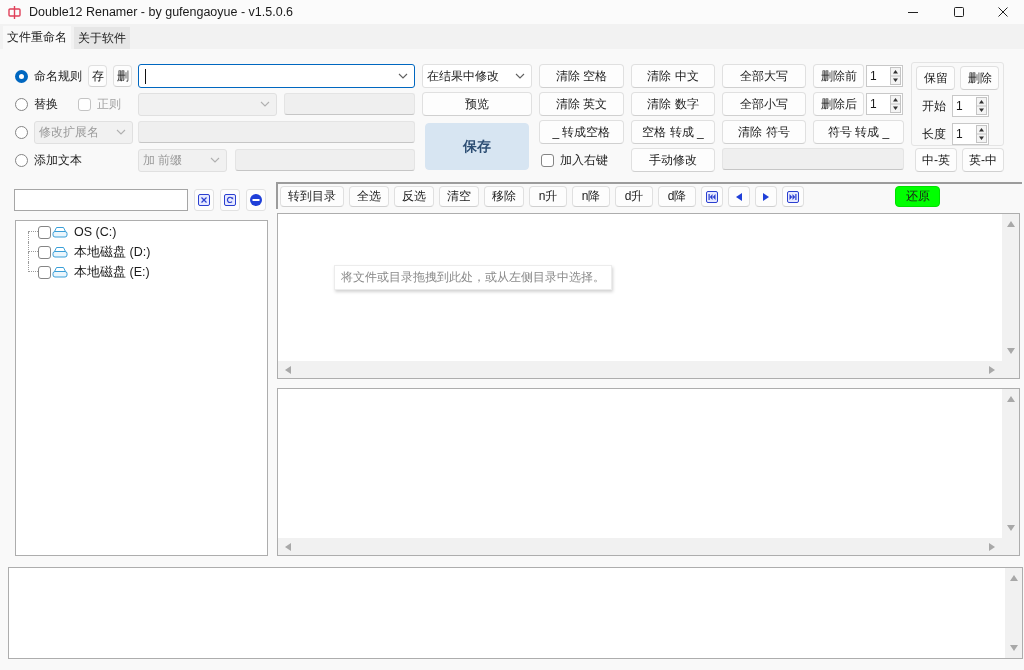  Describe the element at coordinates (230, 200) in the screenshot. I see `refresh-button` at that location.